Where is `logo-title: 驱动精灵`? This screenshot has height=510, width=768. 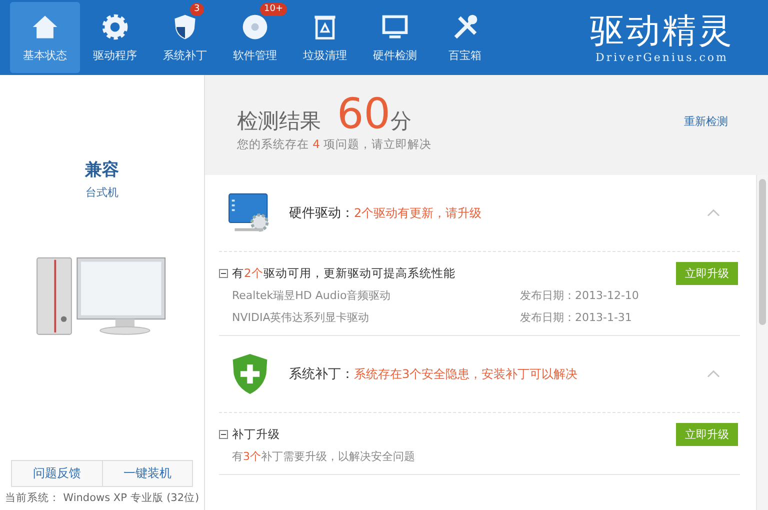 logo-title: 驱动精灵 is located at coordinates (662, 31).